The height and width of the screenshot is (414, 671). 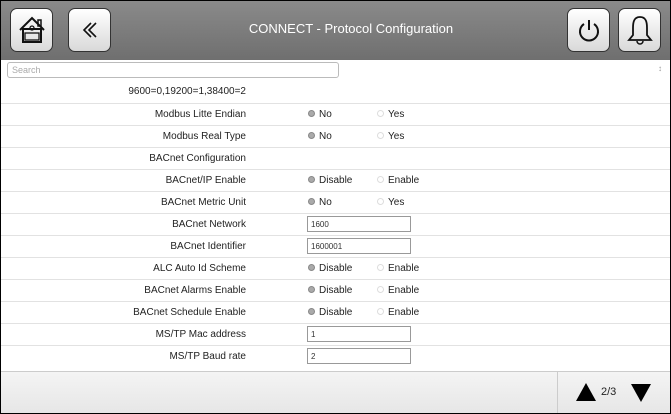 I want to click on parameter-label: BACnet Schedule Enable, so click(x=189, y=312).